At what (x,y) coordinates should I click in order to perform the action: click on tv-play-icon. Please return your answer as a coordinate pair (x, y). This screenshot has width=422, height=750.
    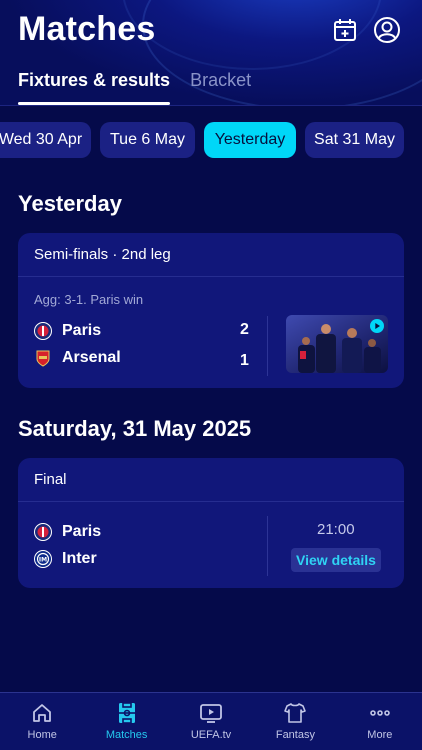
    Looking at the image, I should click on (211, 713).